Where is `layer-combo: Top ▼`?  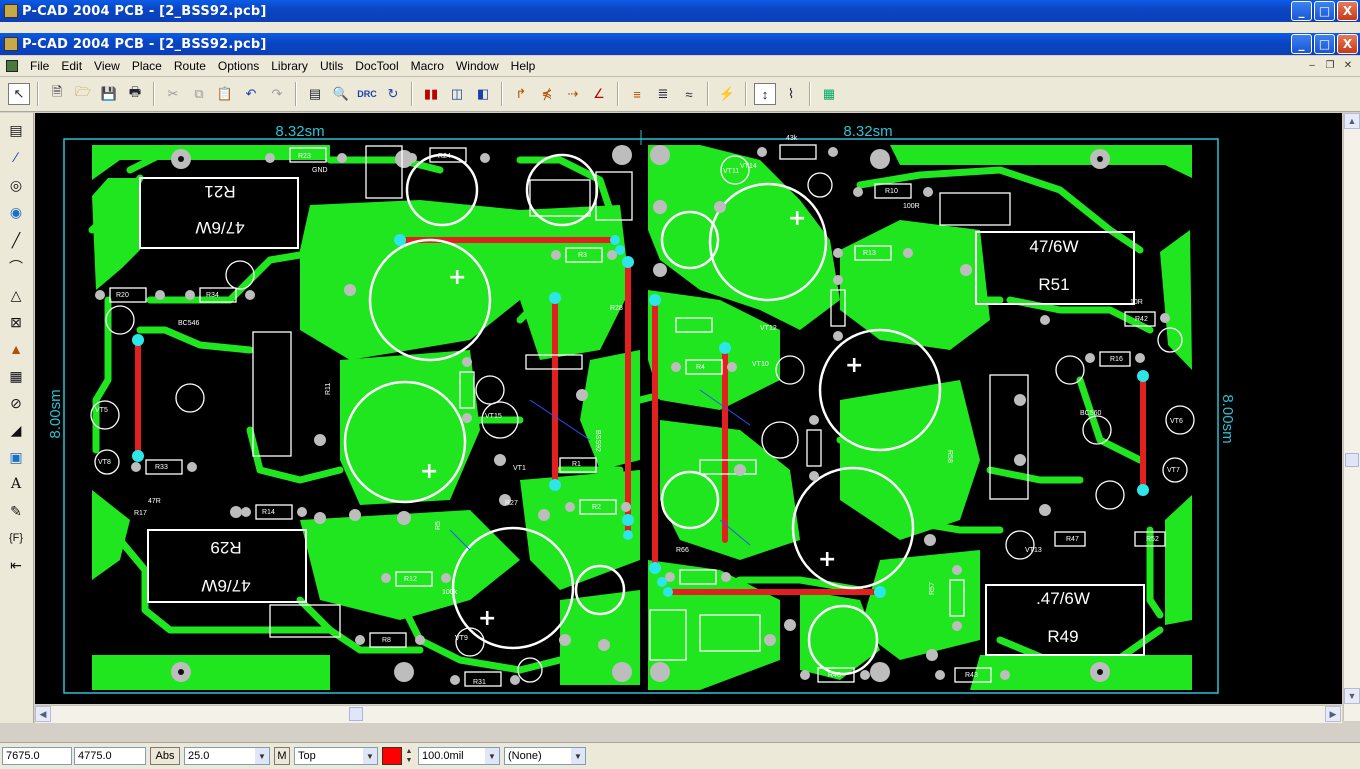
layer-combo: Top ▼ is located at coordinates (336, 756).